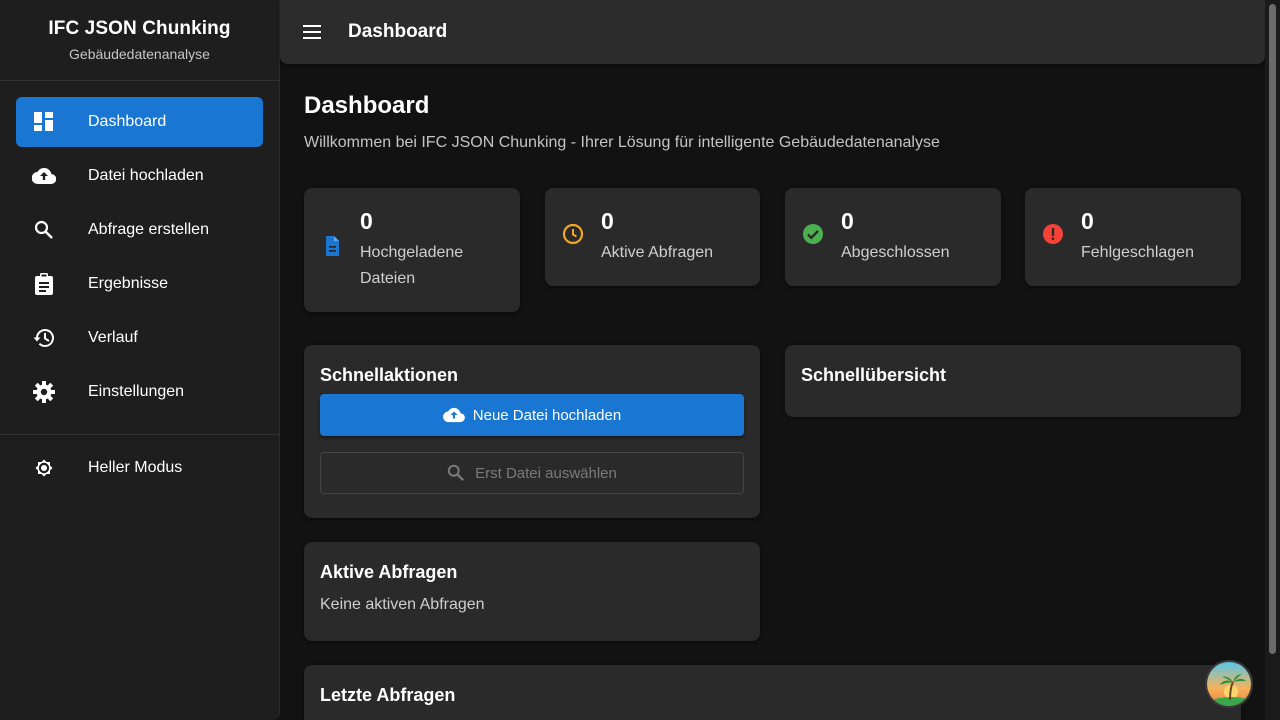 This screenshot has height=720, width=1280. I want to click on topbar-title: Dashboard, so click(398, 31).